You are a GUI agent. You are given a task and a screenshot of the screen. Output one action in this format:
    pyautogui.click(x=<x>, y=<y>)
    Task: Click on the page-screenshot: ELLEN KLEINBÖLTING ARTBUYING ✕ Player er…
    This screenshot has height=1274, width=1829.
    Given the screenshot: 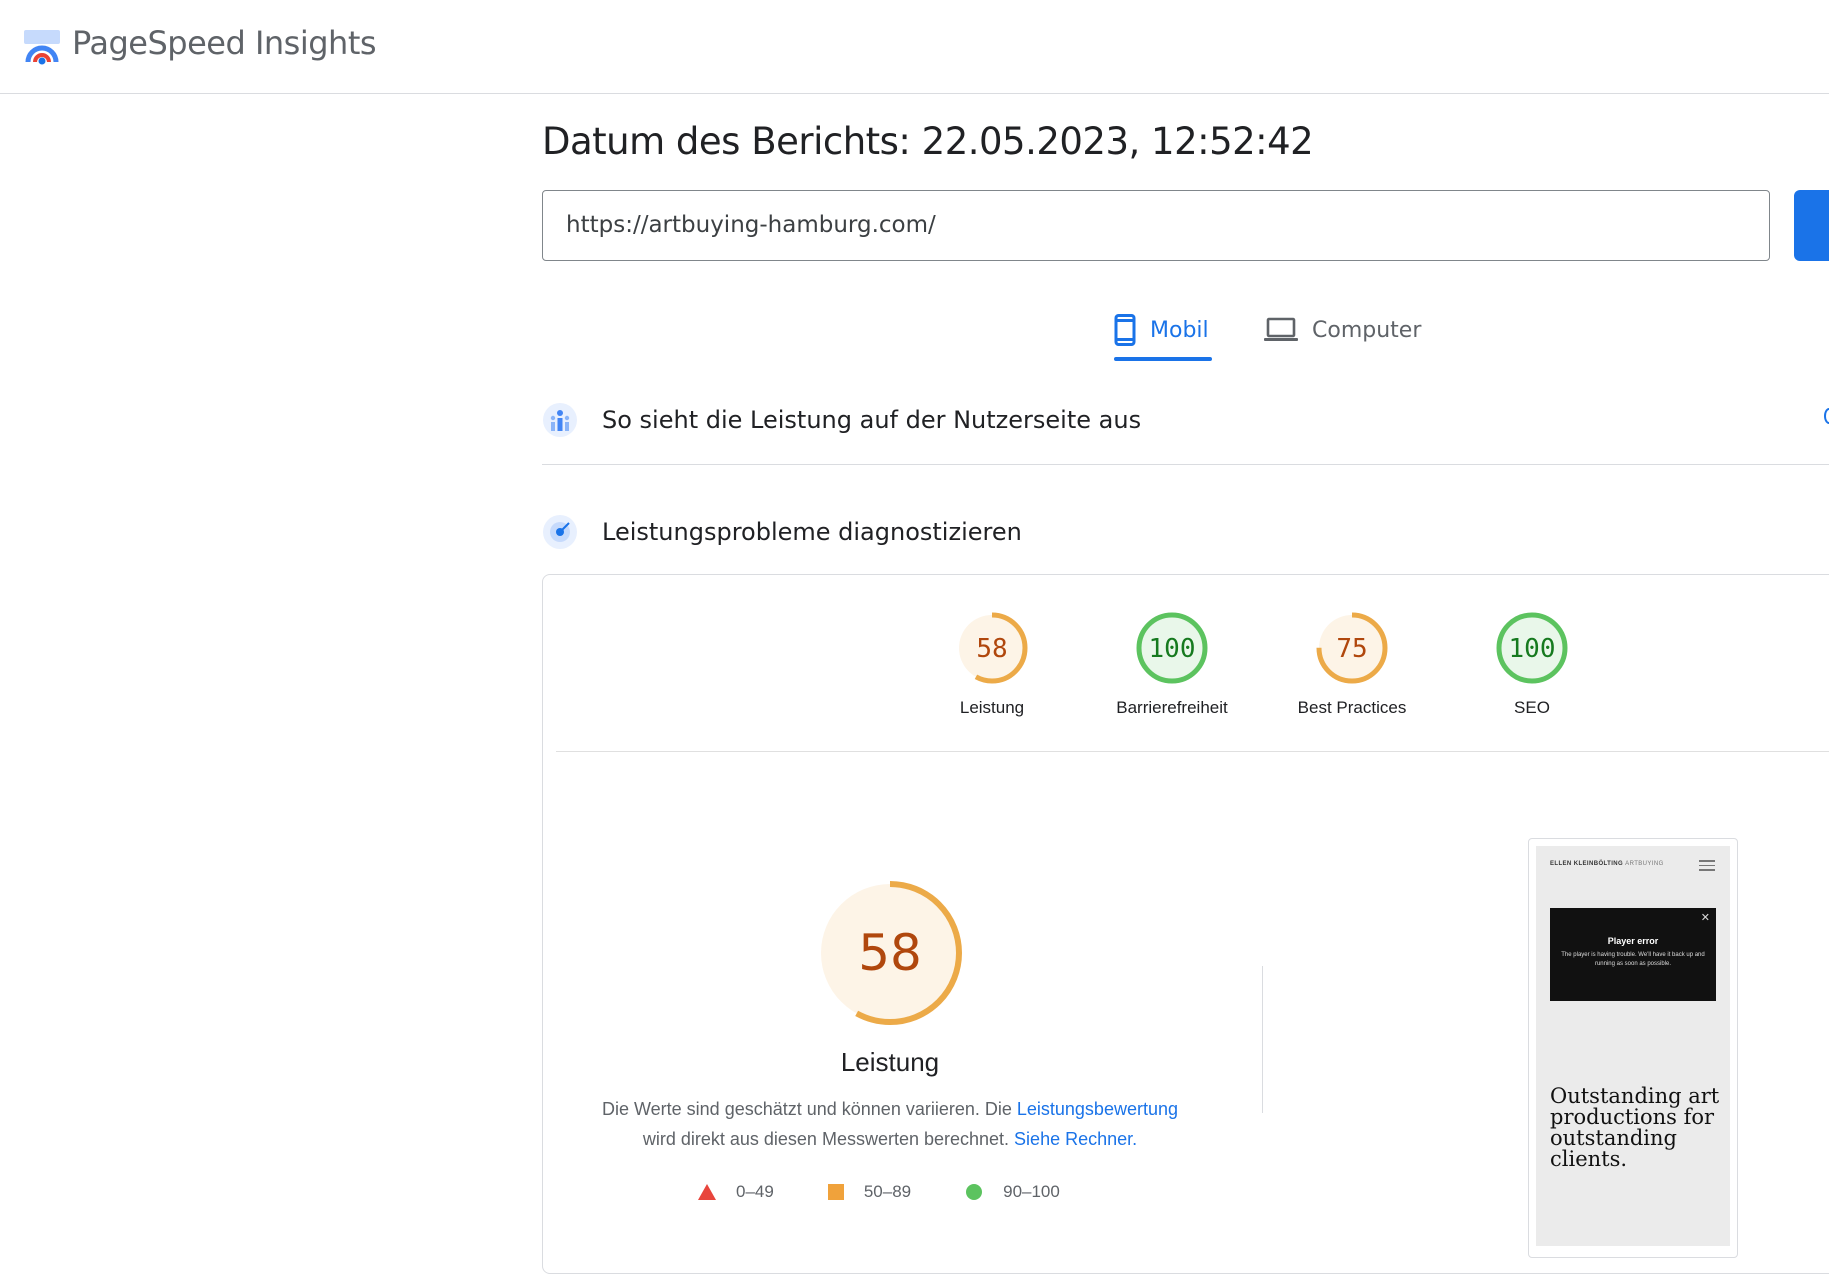 What is the action you would take?
    pyautogui.click(x=1633, y=1046)
    